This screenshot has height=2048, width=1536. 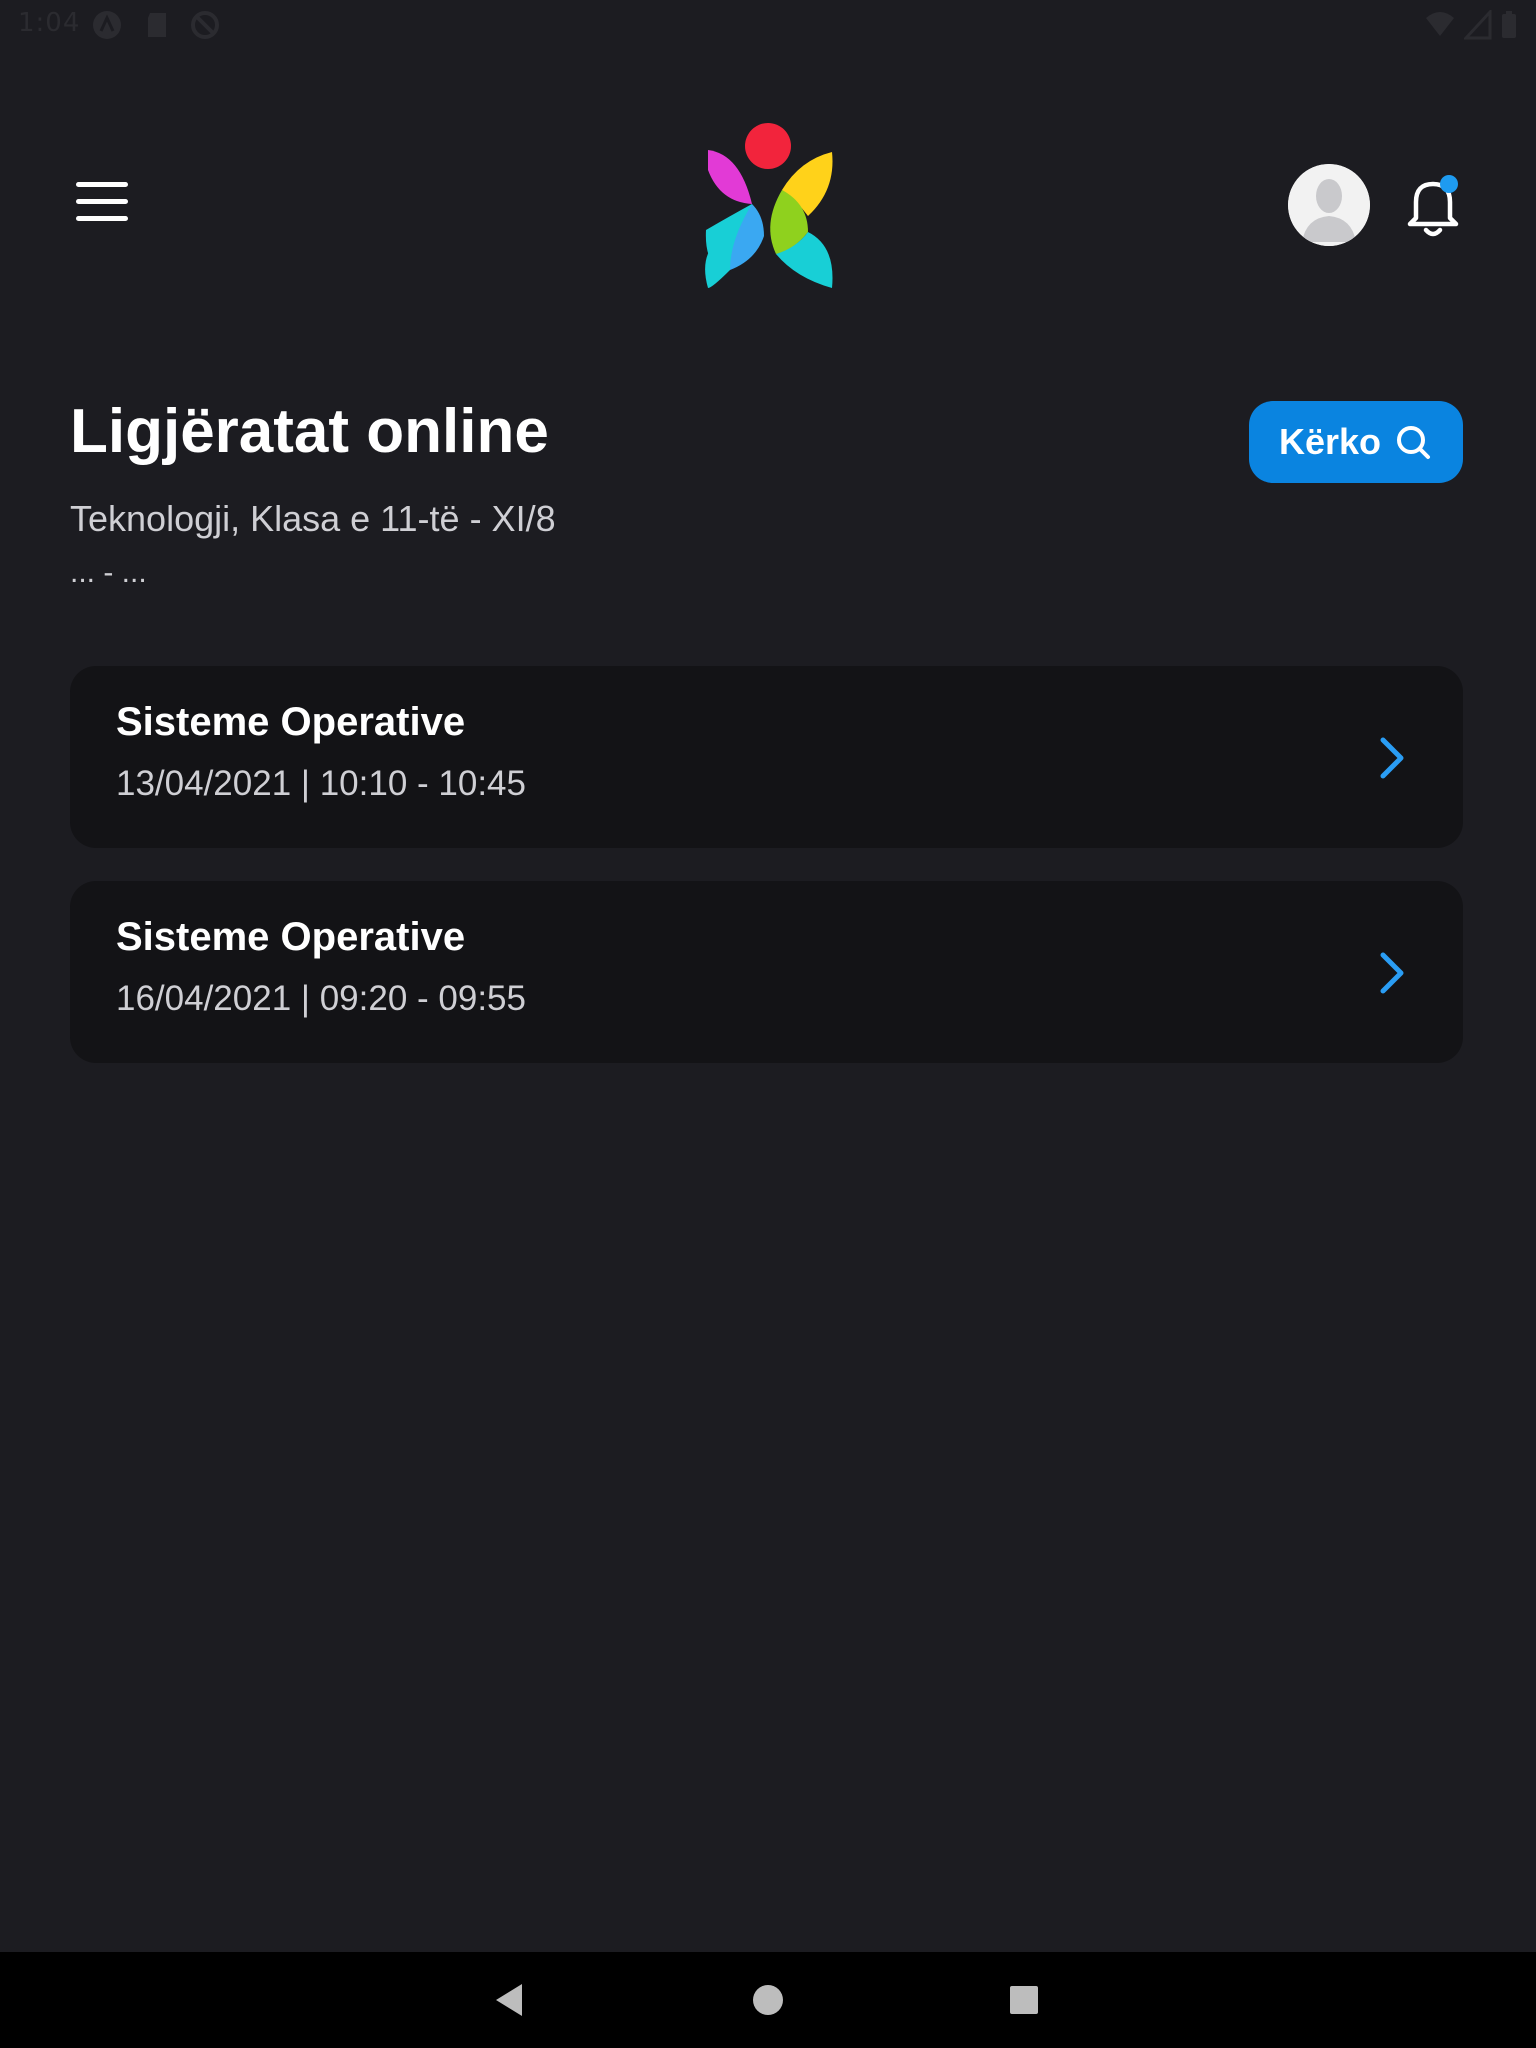 I want to click on a-icon, so click(x=107, y=25).